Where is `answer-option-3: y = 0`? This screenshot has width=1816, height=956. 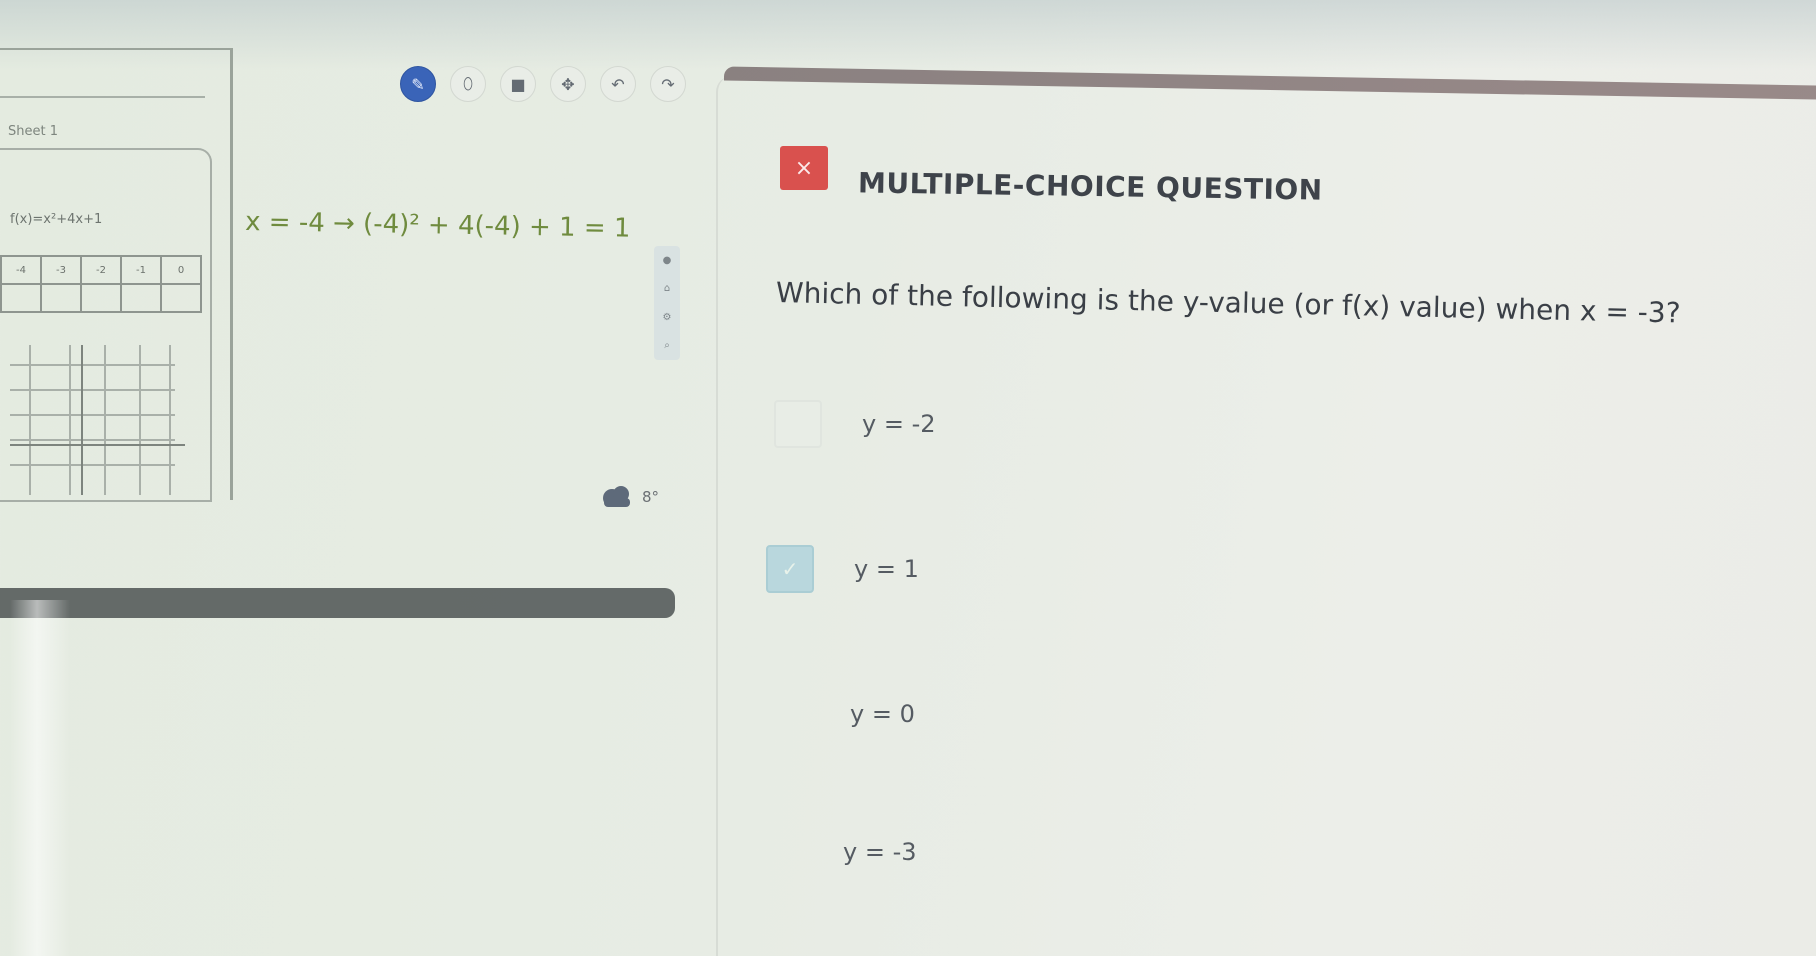 answer-option-3: y = 0 is located at coordinates (882, 714).